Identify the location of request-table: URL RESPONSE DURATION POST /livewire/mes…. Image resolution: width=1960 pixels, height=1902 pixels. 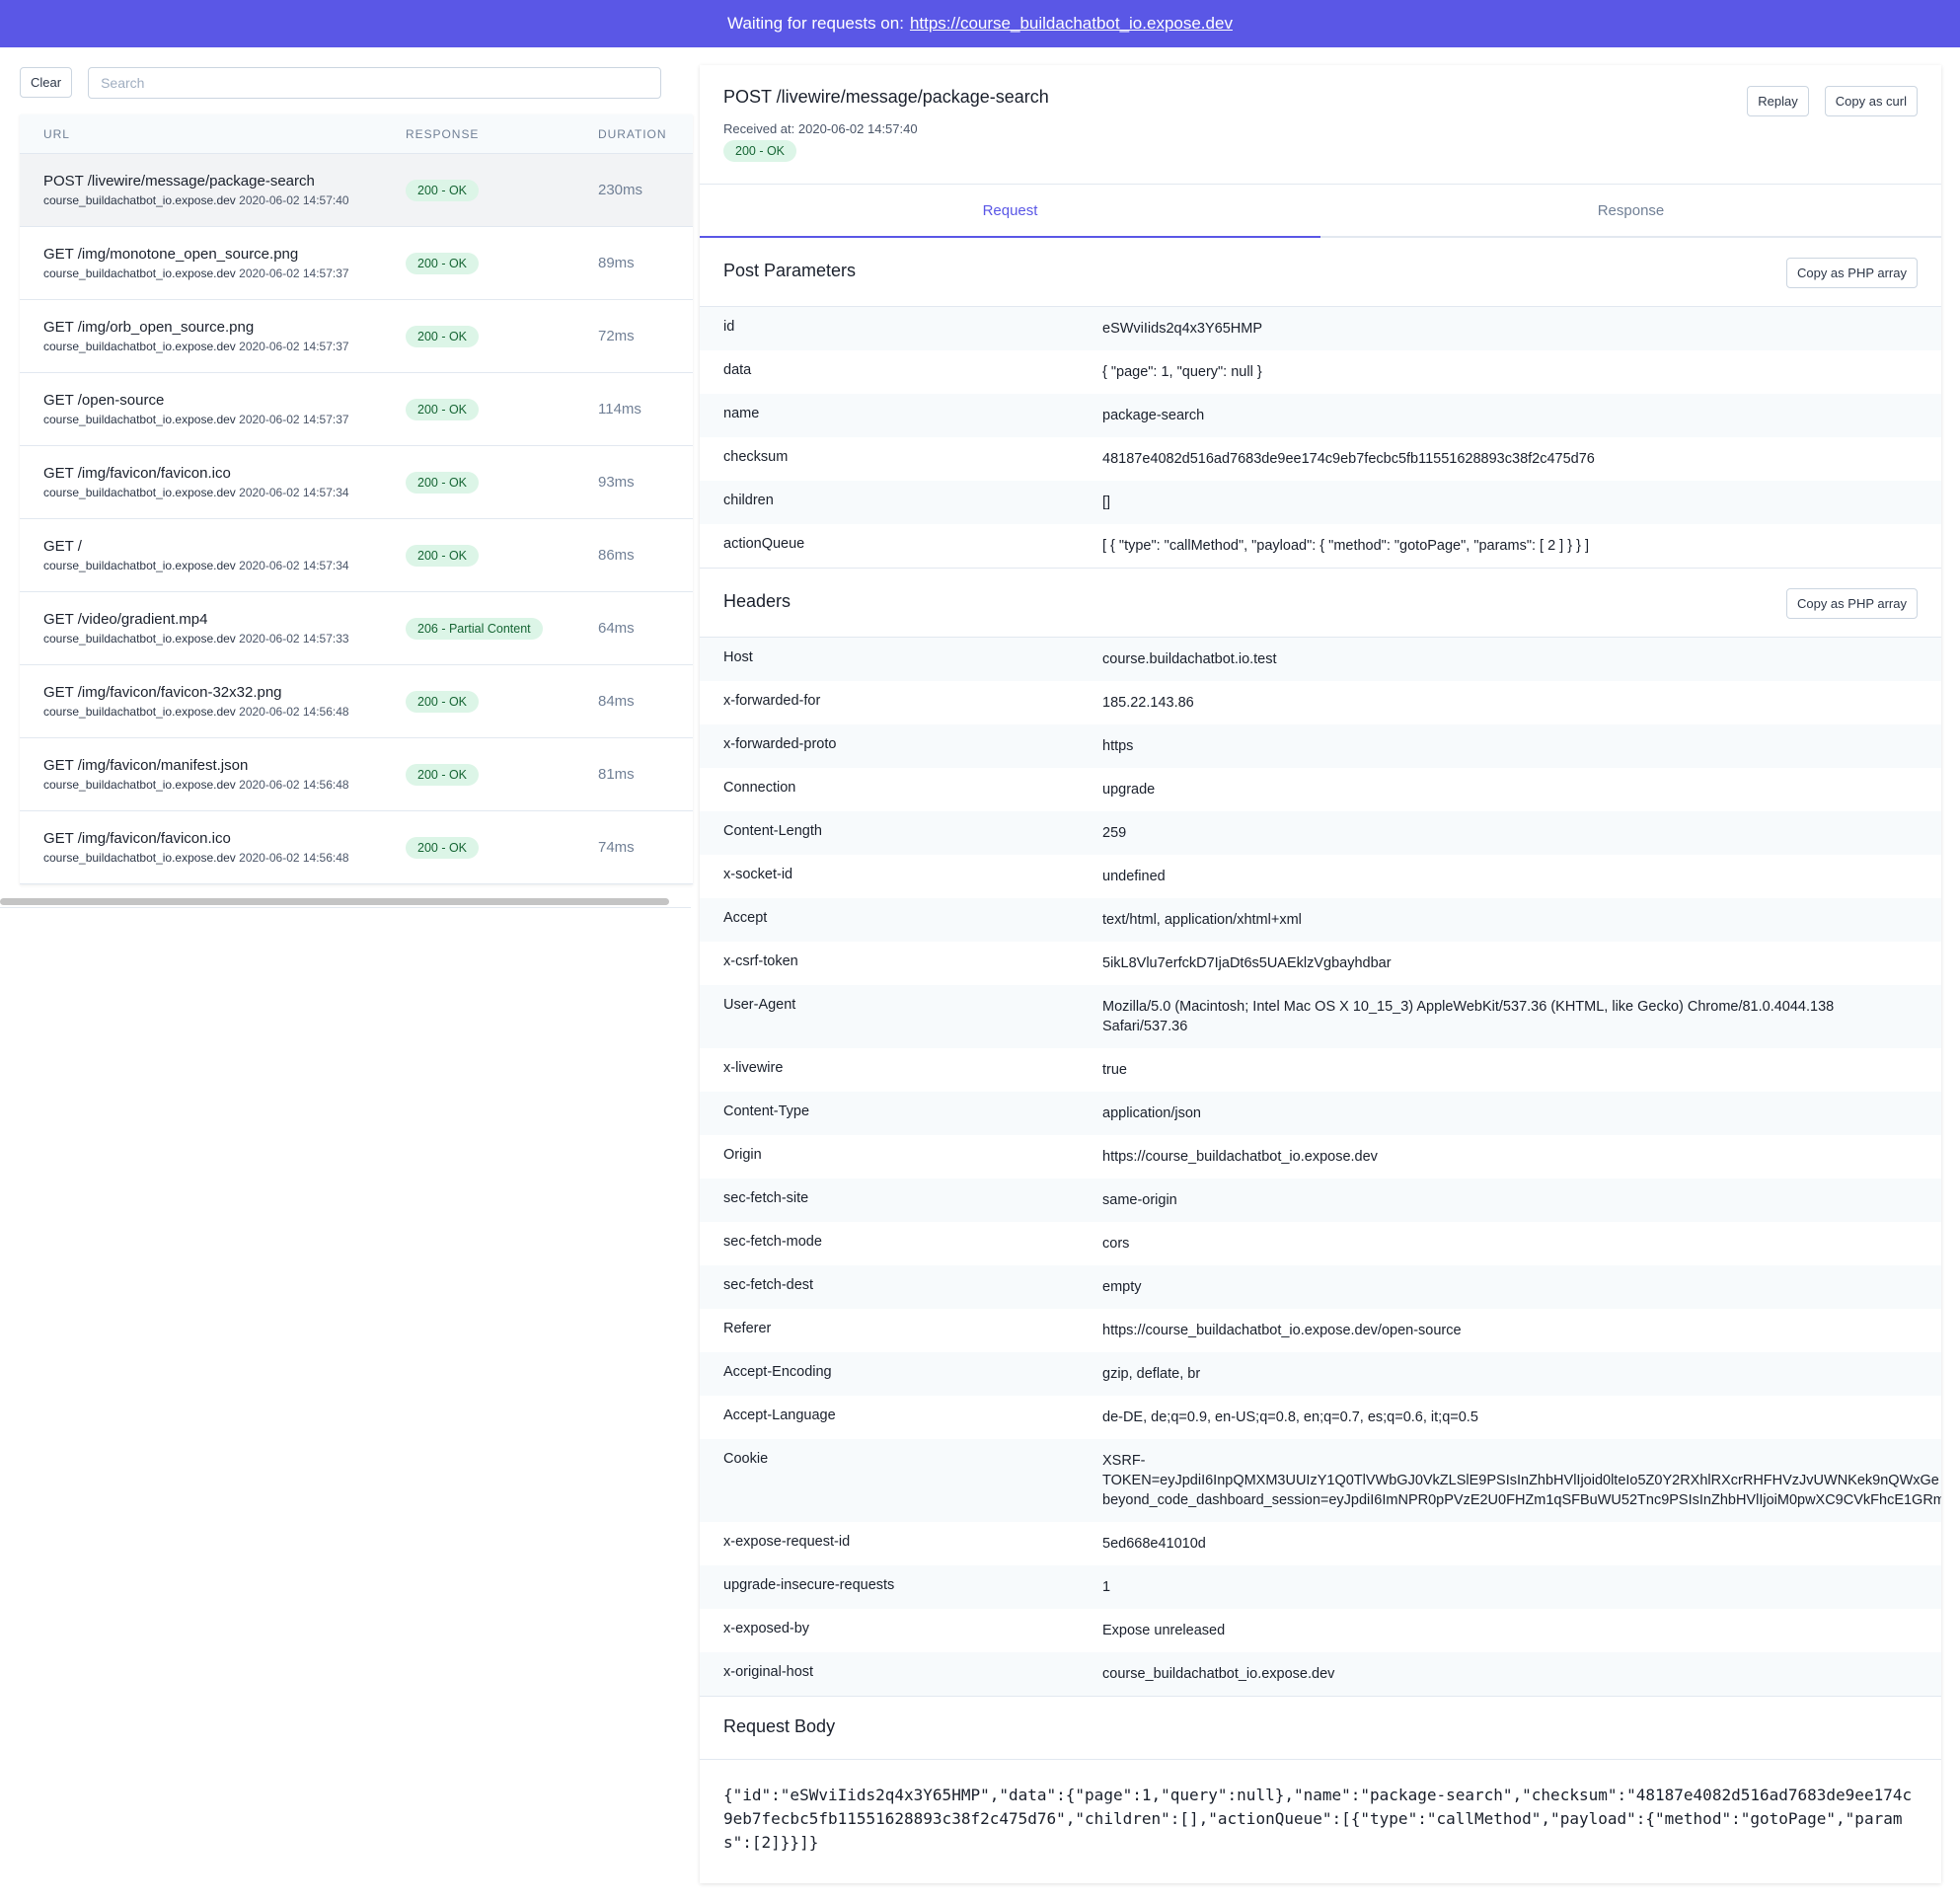
(357, 499).